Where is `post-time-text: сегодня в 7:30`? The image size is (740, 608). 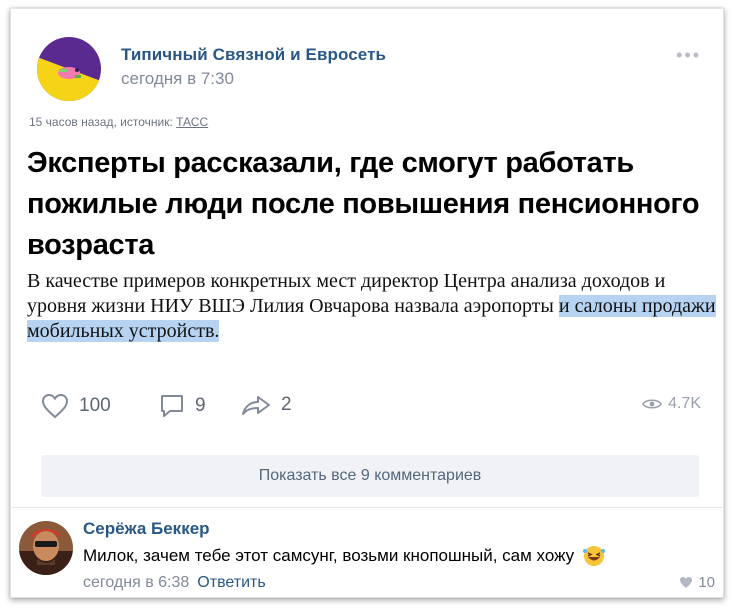 post-time-text: сегодня в 7:30 is located at coordinates (177, 78).